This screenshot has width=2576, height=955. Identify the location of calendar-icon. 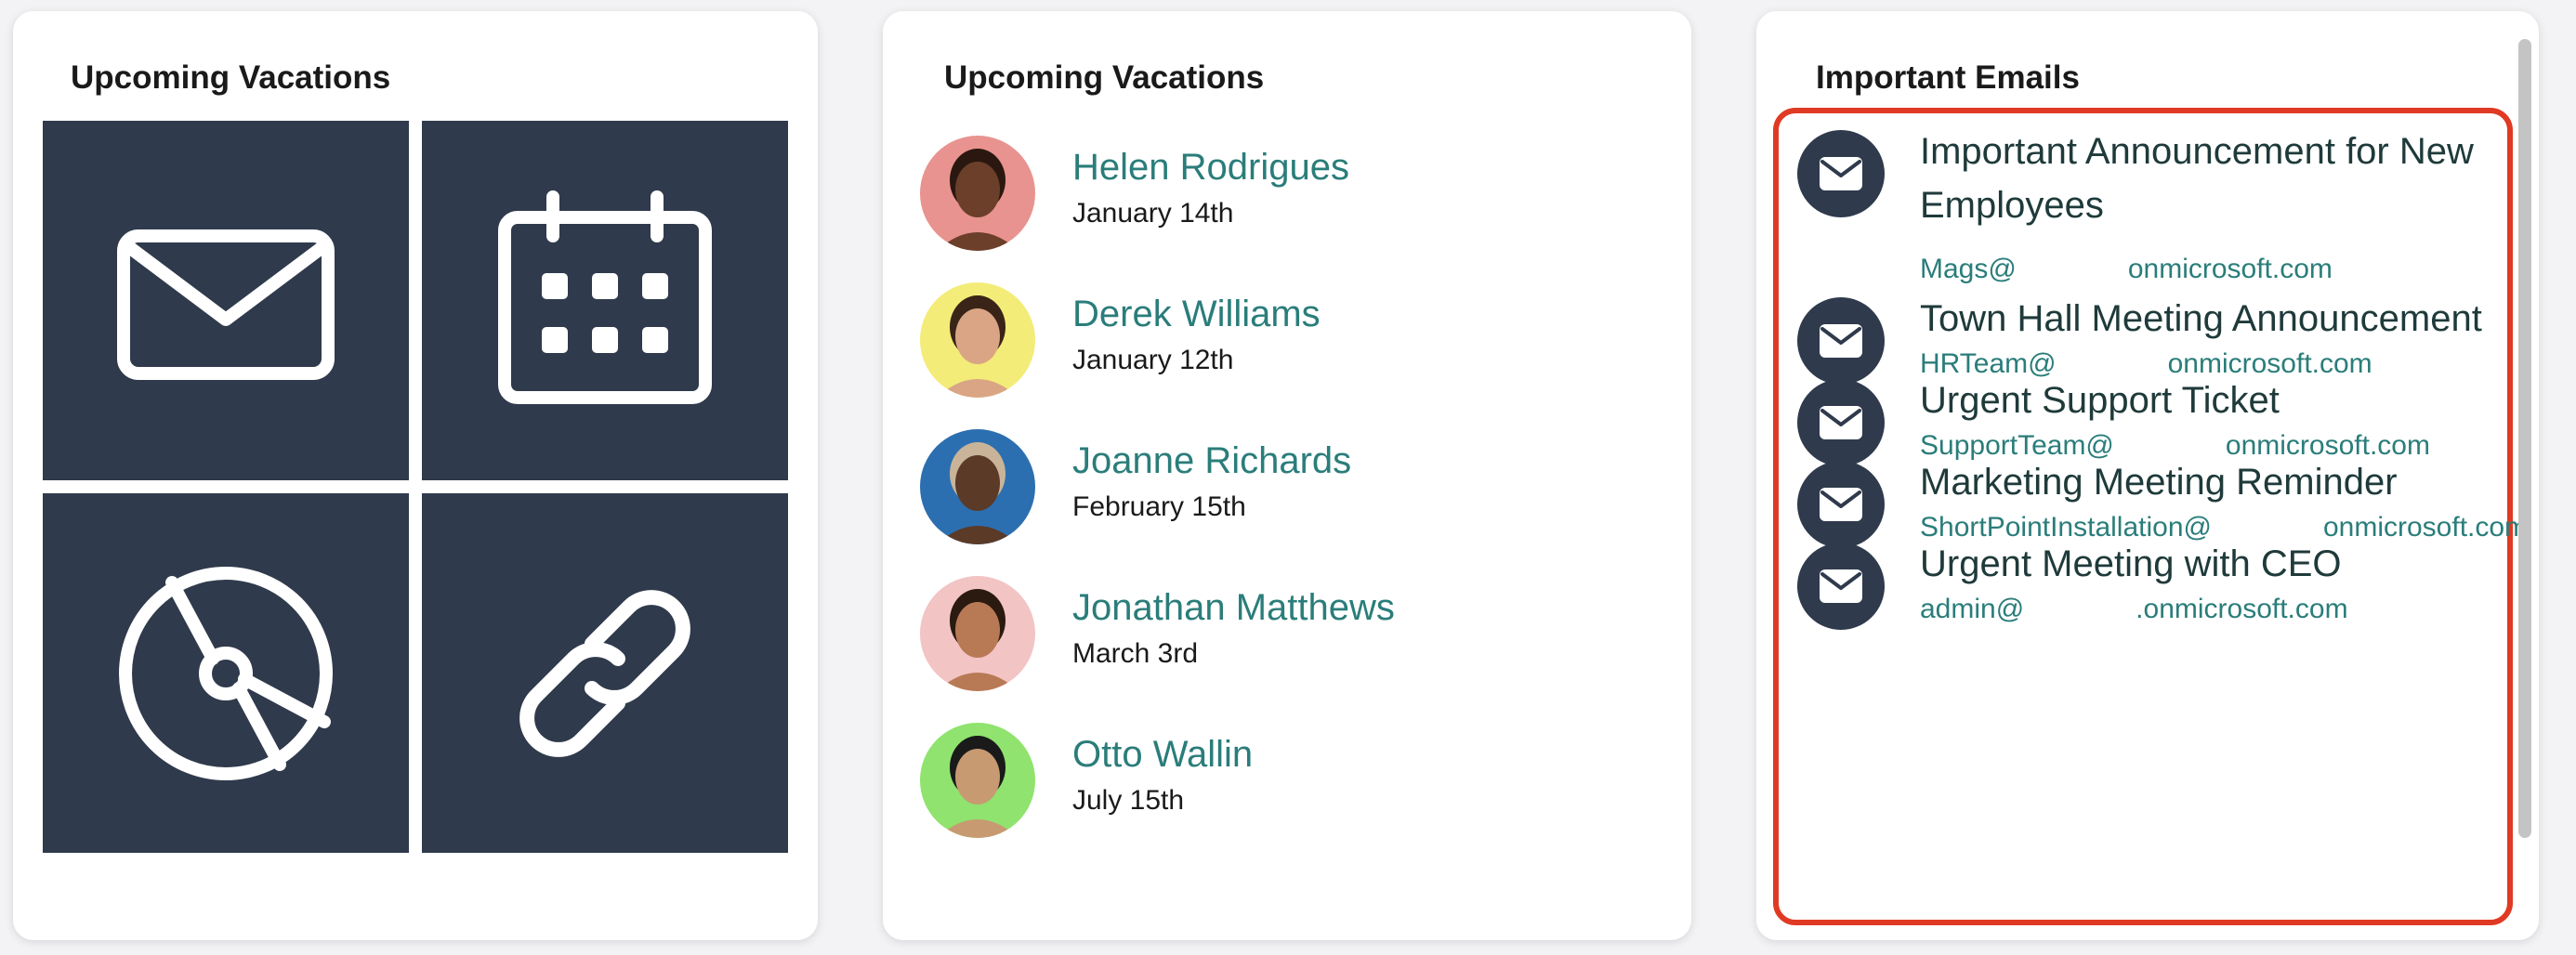
(605, 297).